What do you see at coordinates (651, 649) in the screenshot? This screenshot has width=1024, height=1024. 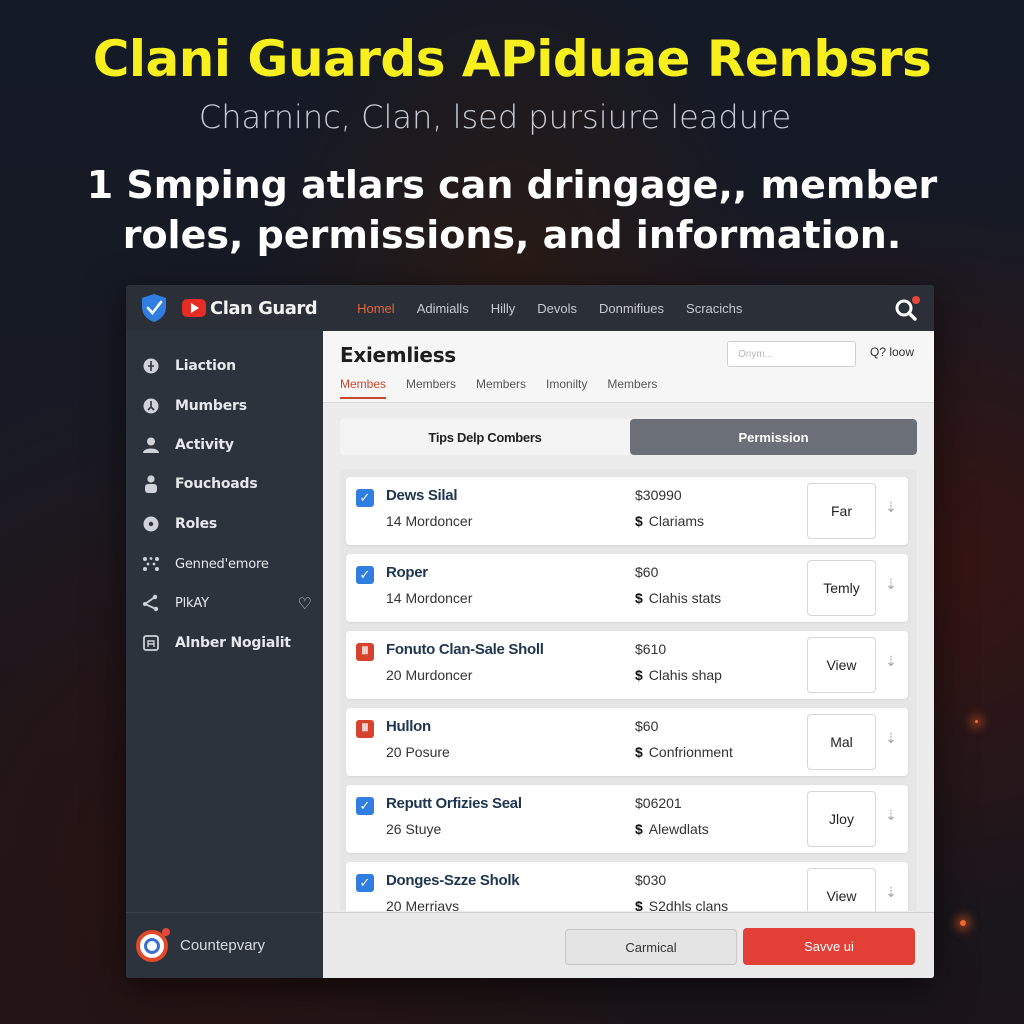 I see `member-amount: $610` at bounding box center [651, 649].